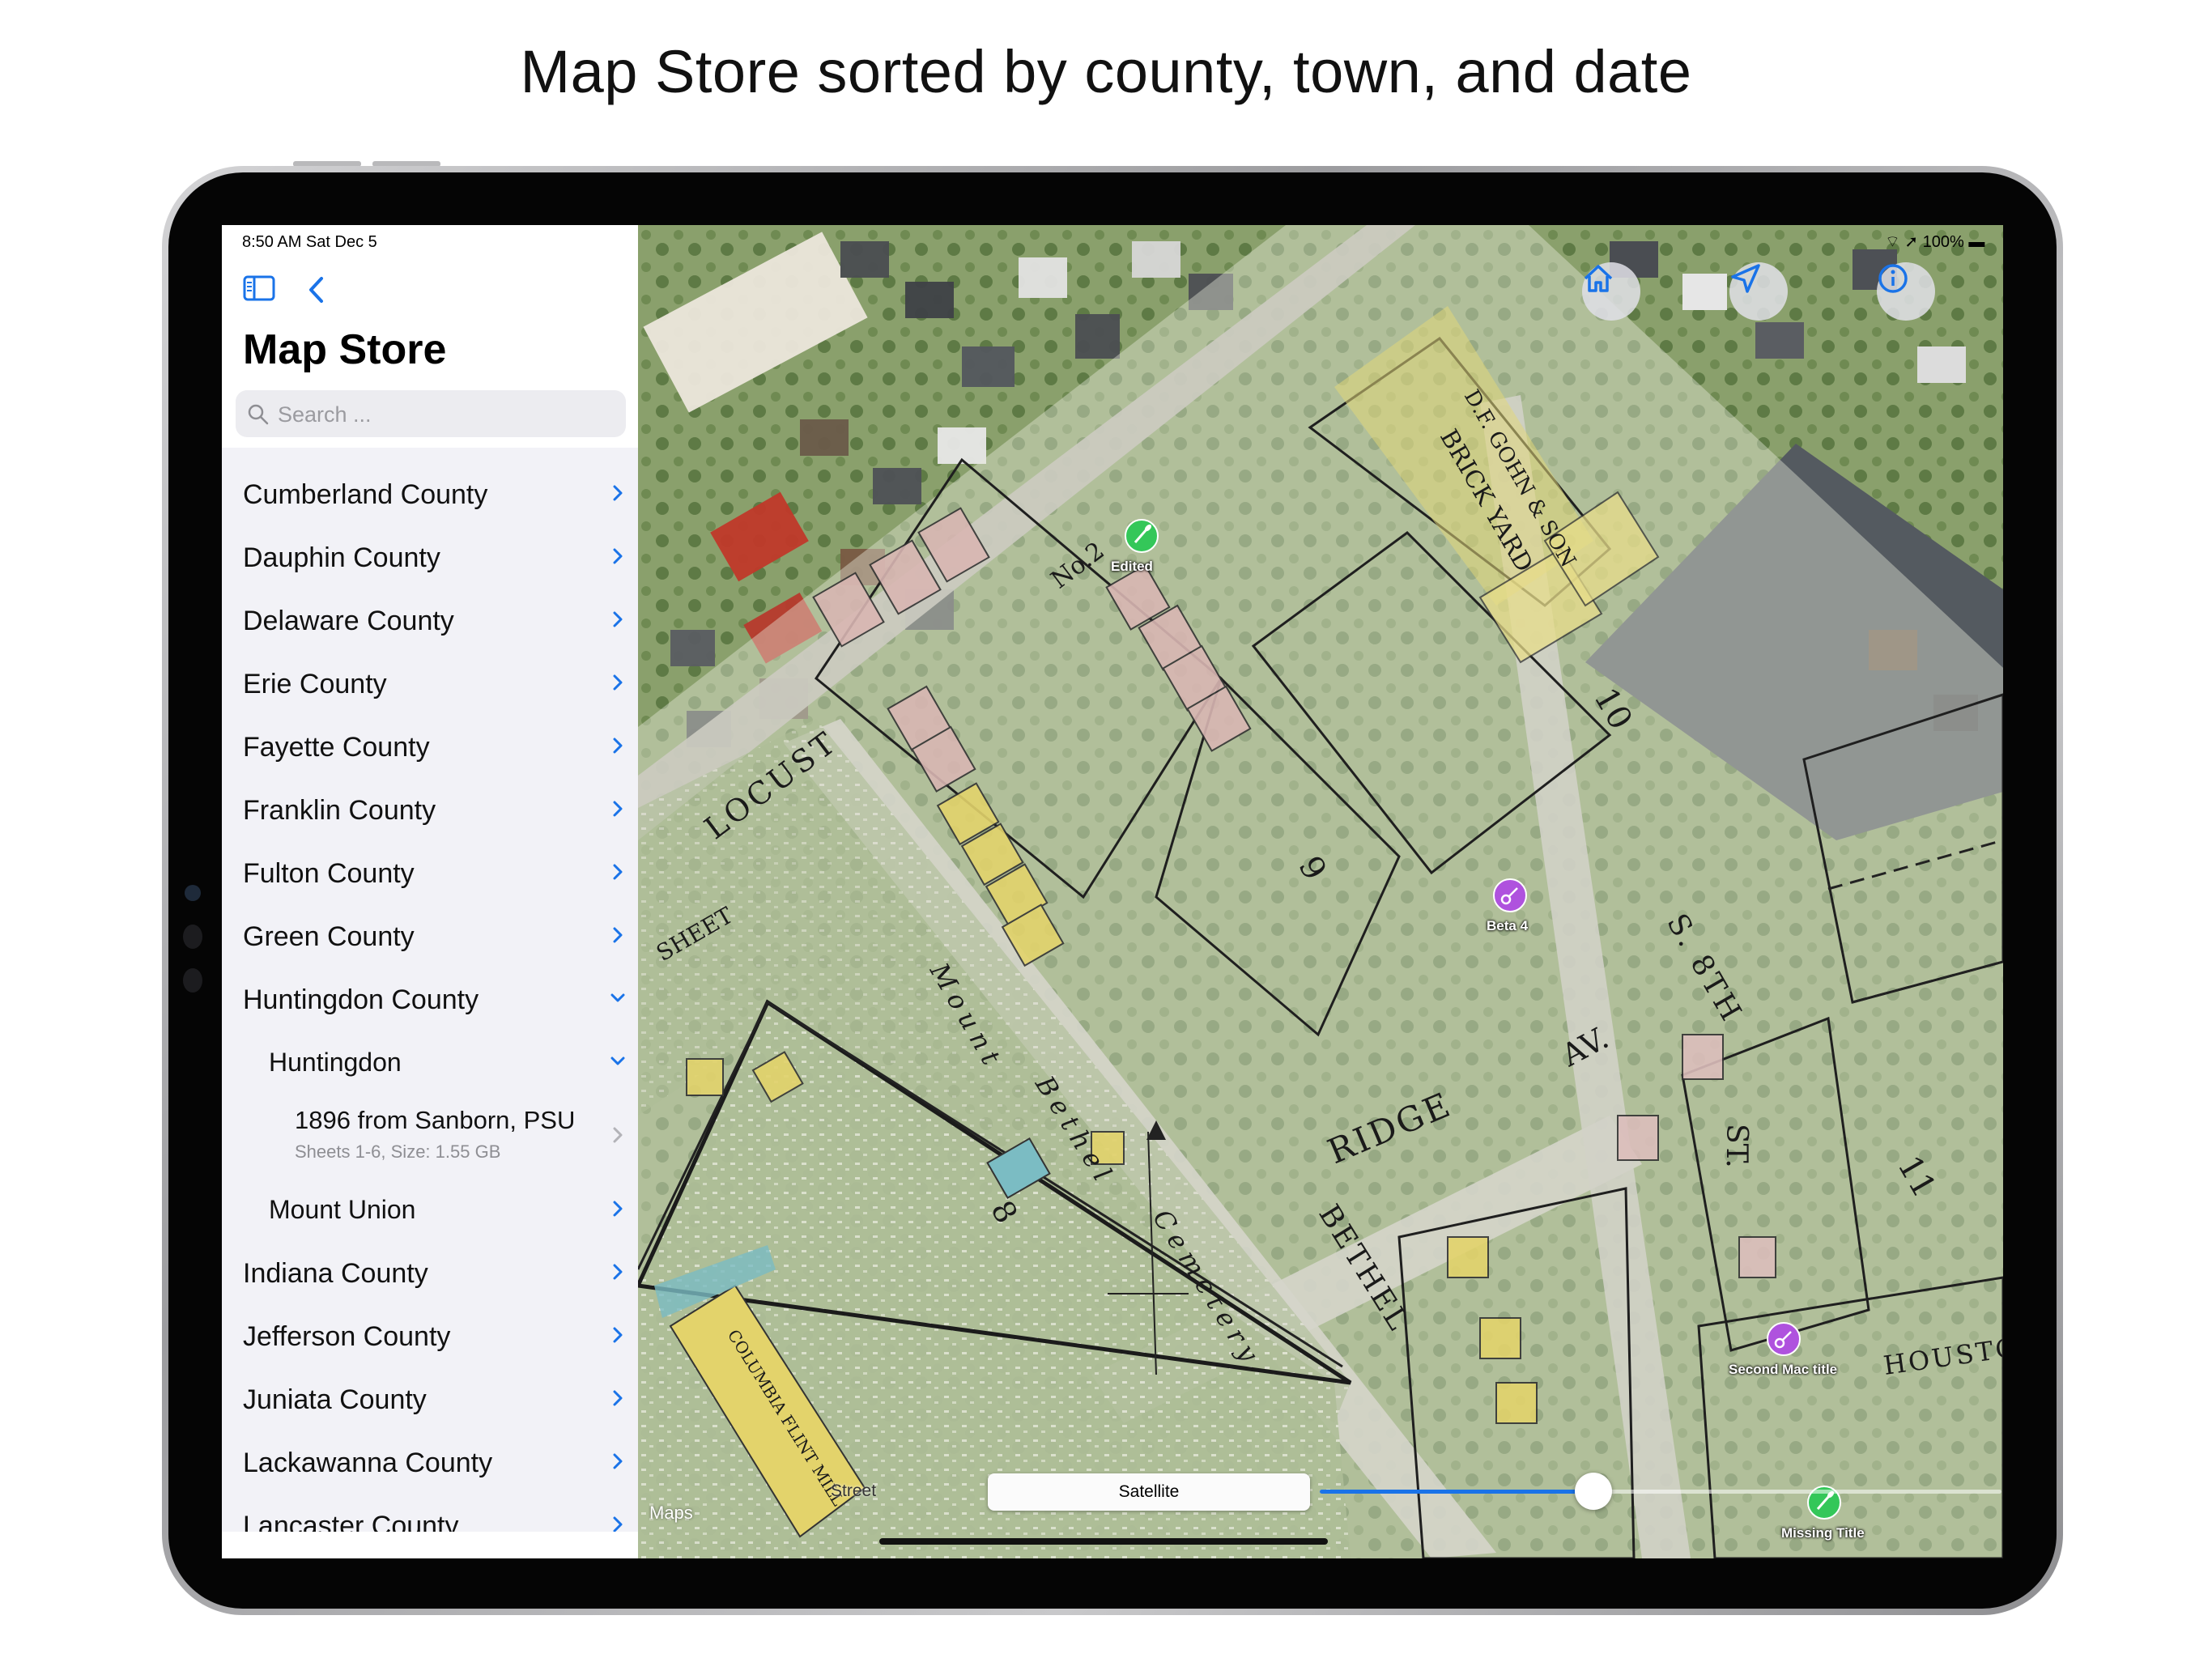 The image size is (2212, 1658). I want to click on list-item: Dauphin County, so click(430, 556).